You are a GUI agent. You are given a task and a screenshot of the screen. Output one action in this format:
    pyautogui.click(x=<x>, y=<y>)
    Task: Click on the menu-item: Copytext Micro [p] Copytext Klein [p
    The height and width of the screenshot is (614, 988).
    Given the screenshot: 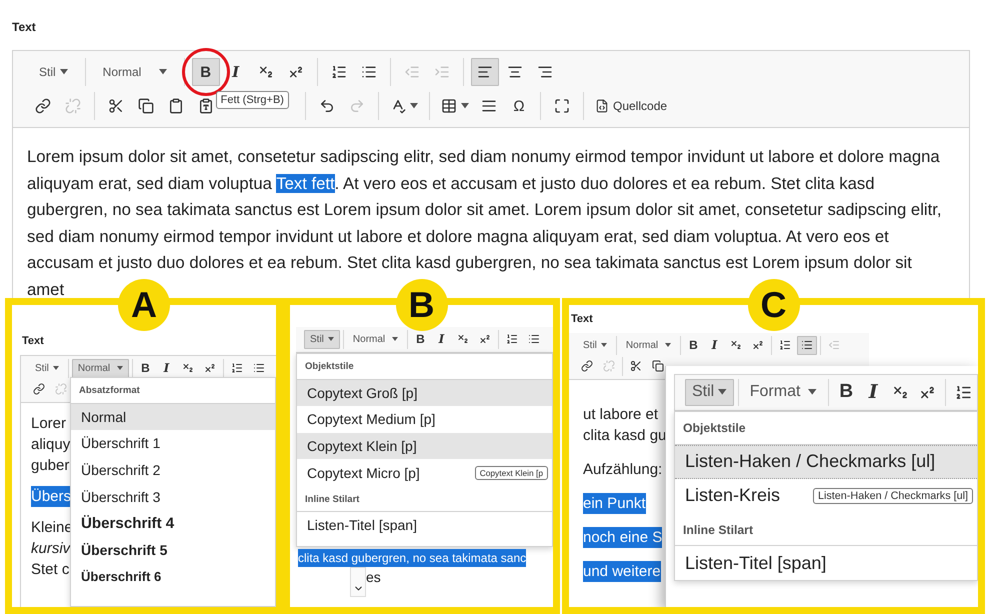 What is the action you would take?
    pyautogui.click(x=424, y=472)
    